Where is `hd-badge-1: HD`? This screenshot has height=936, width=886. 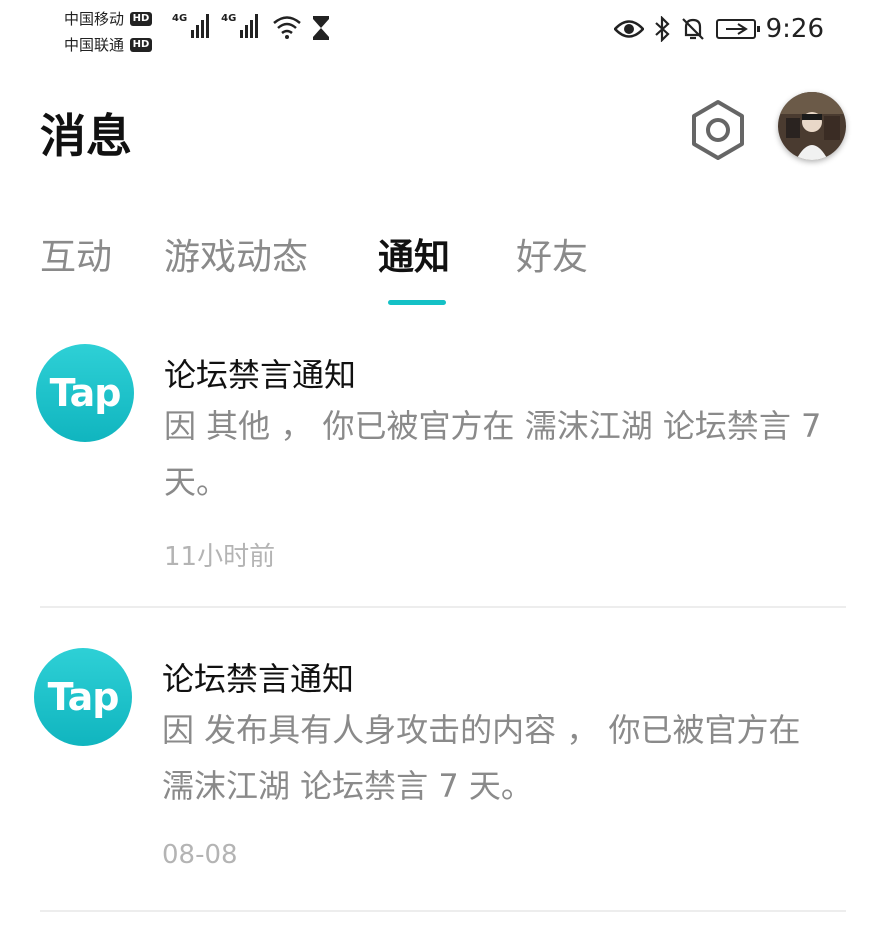 hd-badge-1: HD is located at coordinates (141, 19).